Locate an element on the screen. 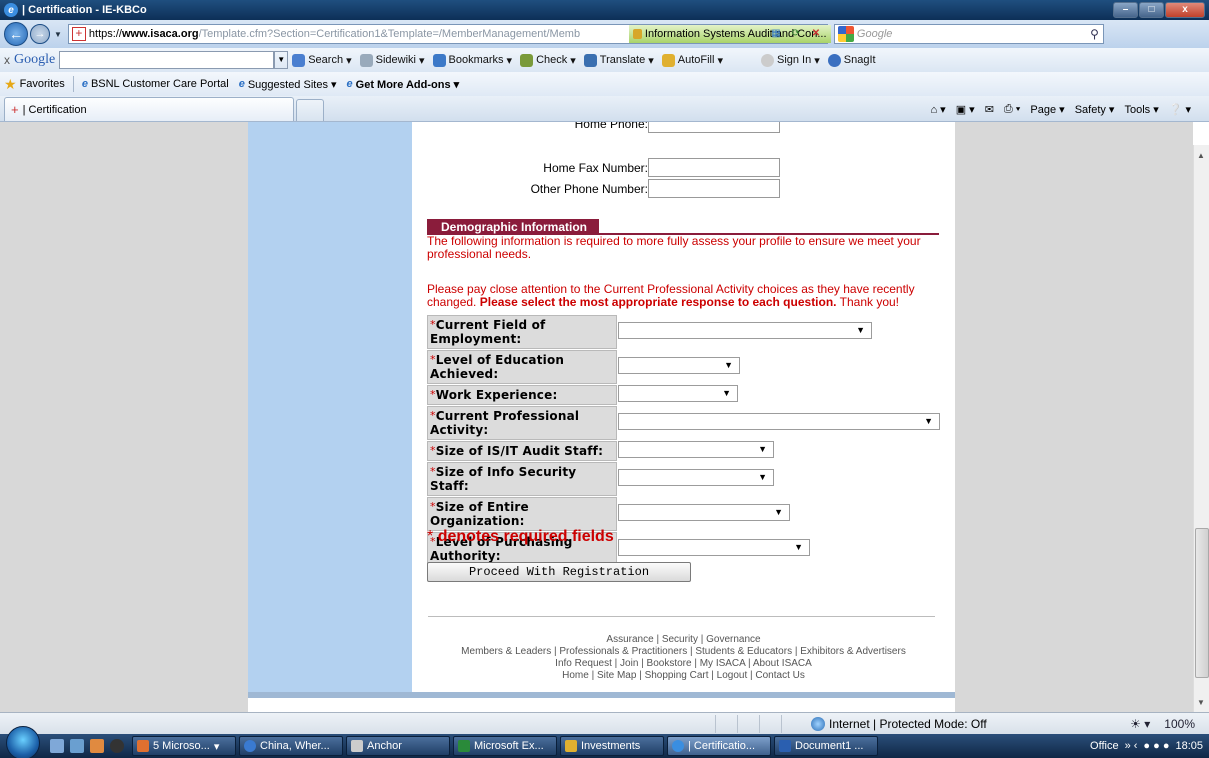  question-label: *Current Professional Activity: is located at coordinates (522, 423).